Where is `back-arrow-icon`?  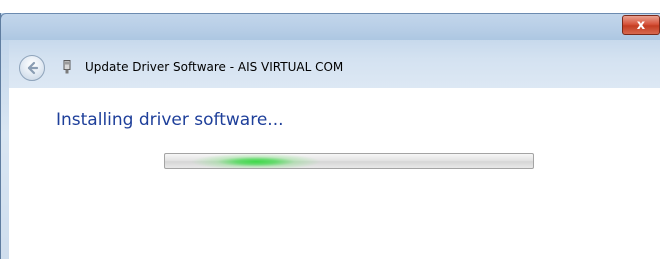
back-arrow-icon is located at coordinates (33, 68).